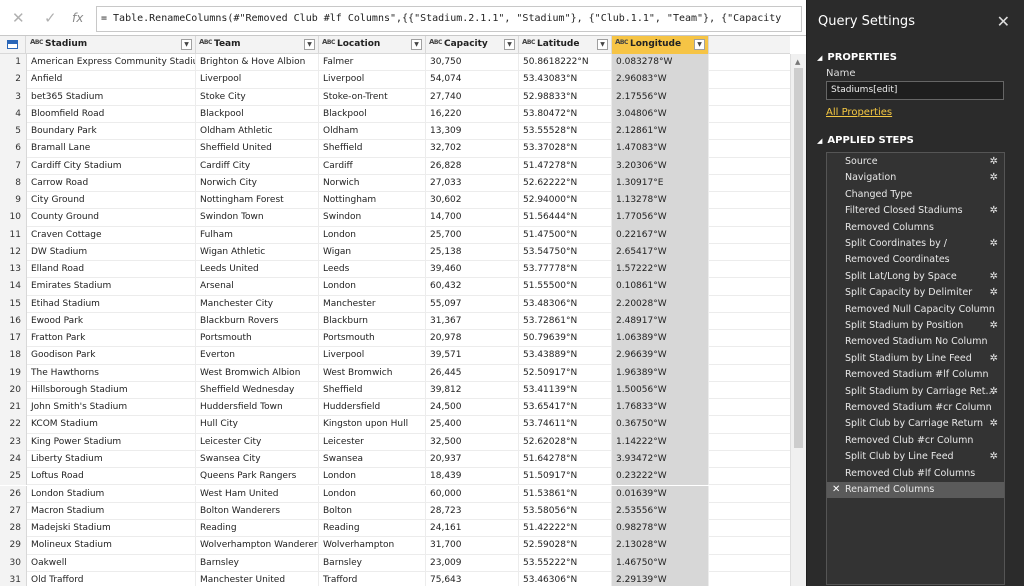 This screenshot has height=586, width=1024. Describe the element at coordinates (13, 270) in the screenshot. I see `row-number: 13` at that location.